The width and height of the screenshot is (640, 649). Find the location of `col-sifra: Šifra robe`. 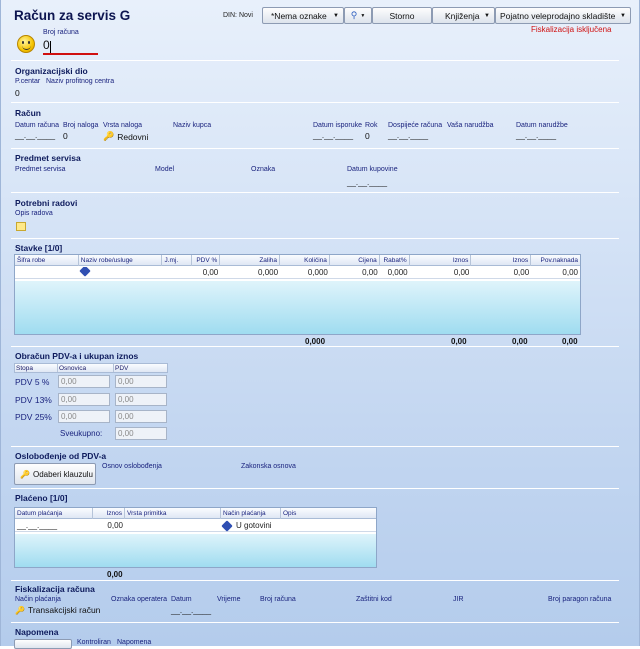

col-sifra: Šifra robe is located at coordinates (47, 260).